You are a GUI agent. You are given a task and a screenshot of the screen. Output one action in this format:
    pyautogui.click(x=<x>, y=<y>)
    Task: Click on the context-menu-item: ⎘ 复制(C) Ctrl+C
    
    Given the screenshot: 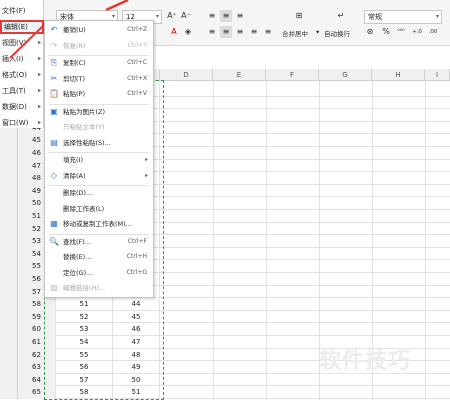 What is the action you would take?
    pyautogui.click(x=99, y=63)
    